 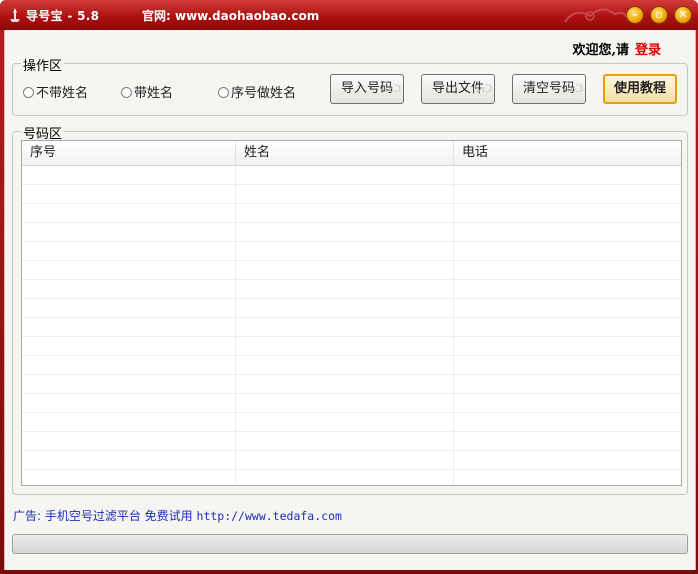 What do you see at coordinates (635, 15) in the screenshot?
I see `minimize-button: –` at bounding box center [635, 15].